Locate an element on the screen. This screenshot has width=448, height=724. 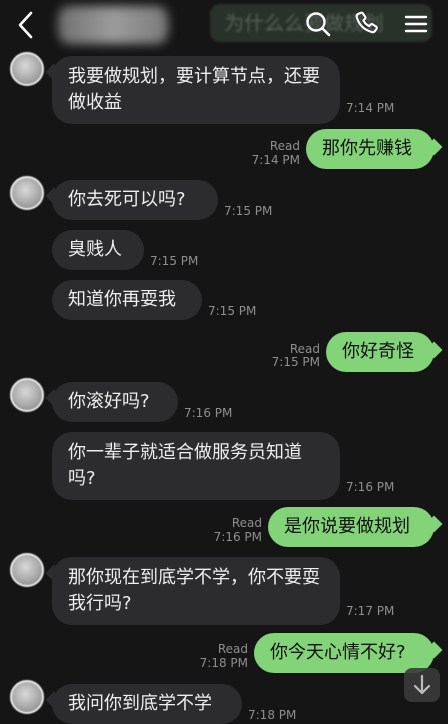
phone-icon is located at coordinates (366, 22).